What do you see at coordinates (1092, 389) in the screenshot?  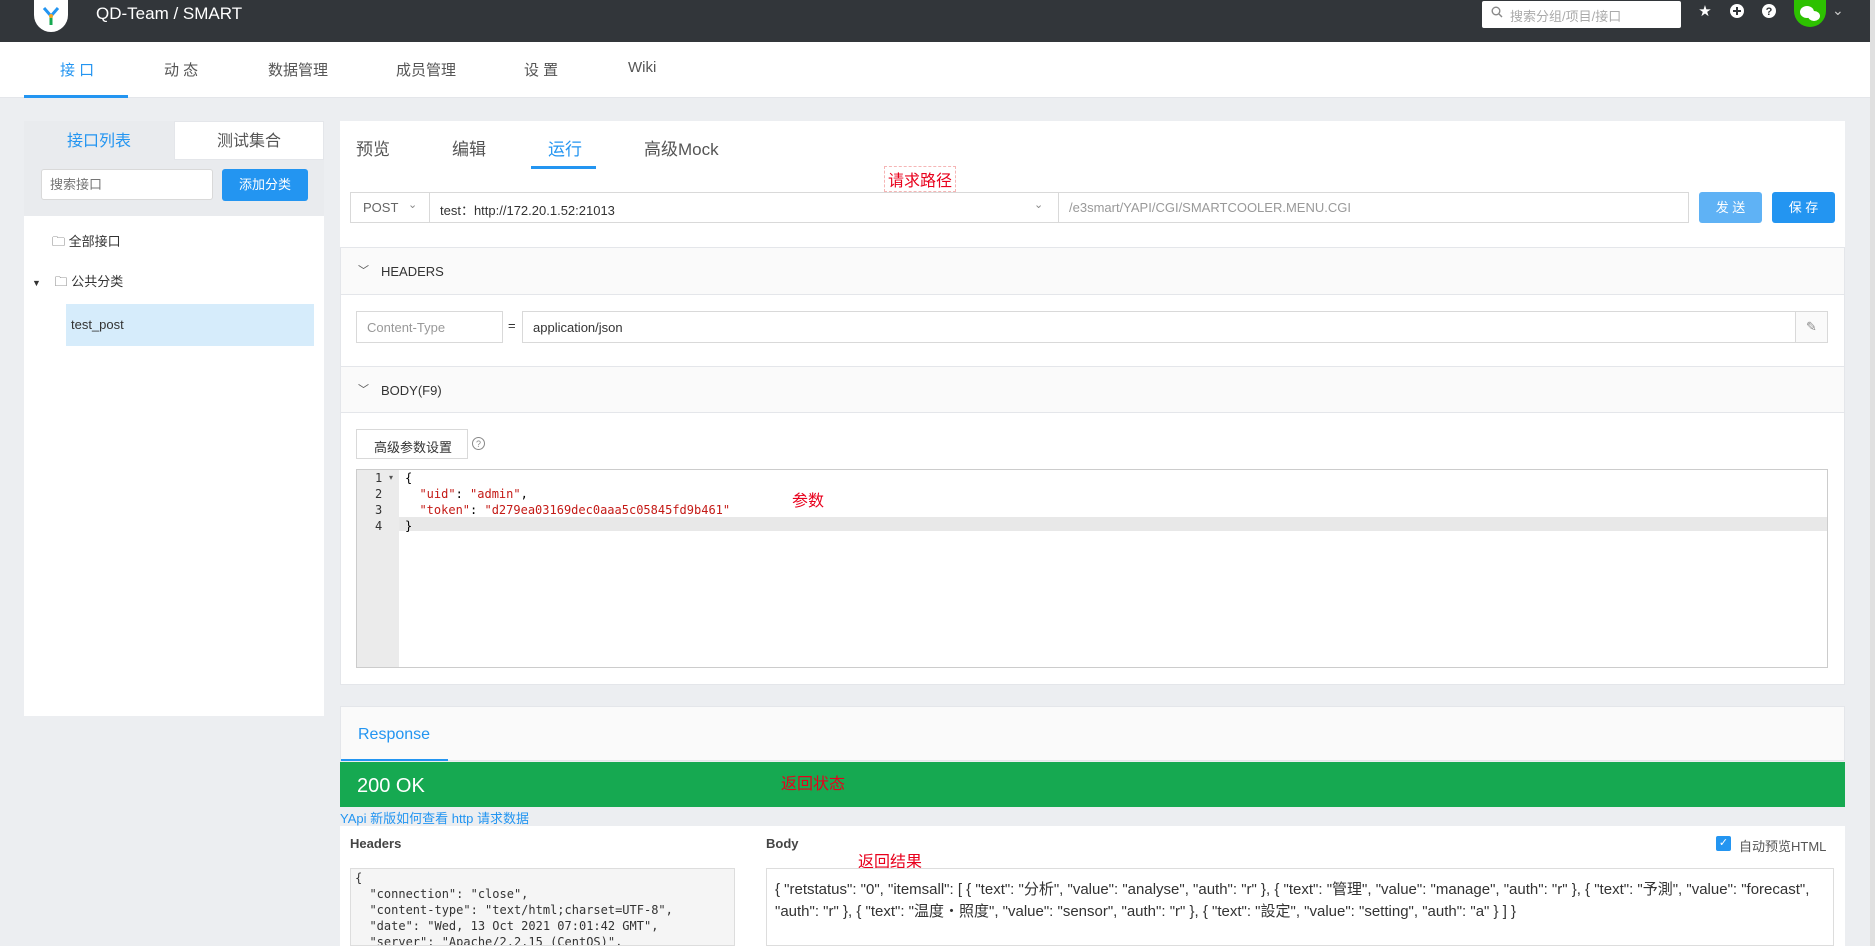 I see `body-panel-header: ﹀ BODY(F9)` at bounding box center [1092, 389].